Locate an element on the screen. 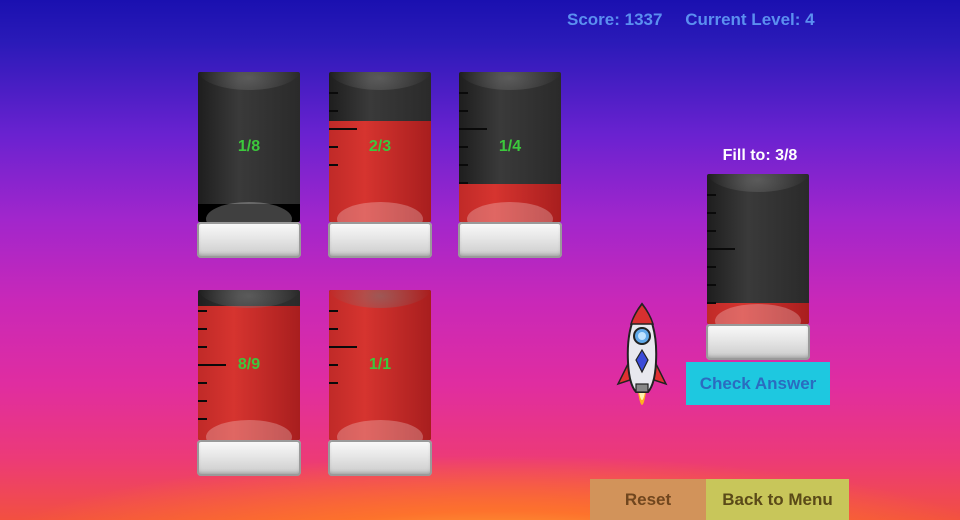  check-answer-button: Check Answer is located at coordinates (758, 383).